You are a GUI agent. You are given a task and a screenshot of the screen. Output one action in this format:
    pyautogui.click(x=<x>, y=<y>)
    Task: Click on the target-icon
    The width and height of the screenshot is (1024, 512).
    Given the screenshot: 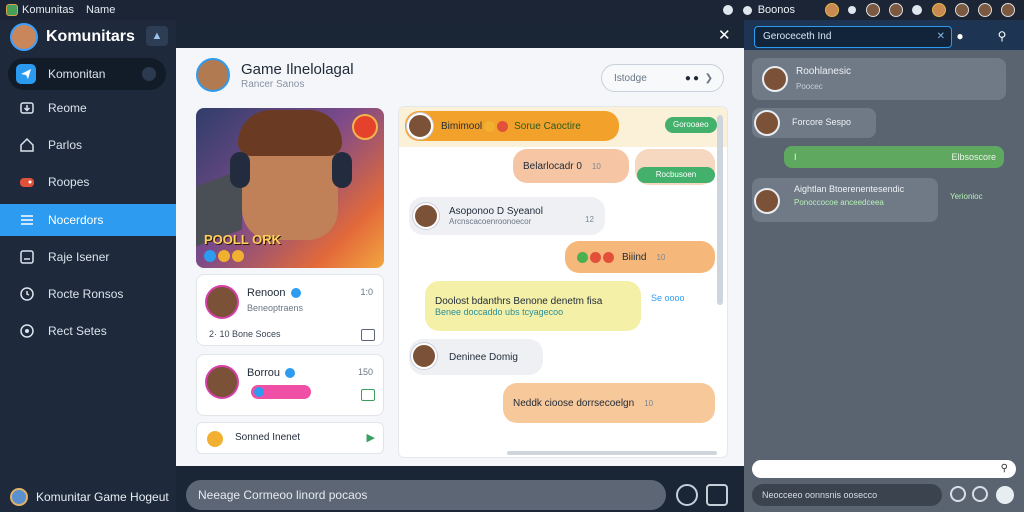 What is the action you would take?
    pyautogui.click(x=27, y=331)
    